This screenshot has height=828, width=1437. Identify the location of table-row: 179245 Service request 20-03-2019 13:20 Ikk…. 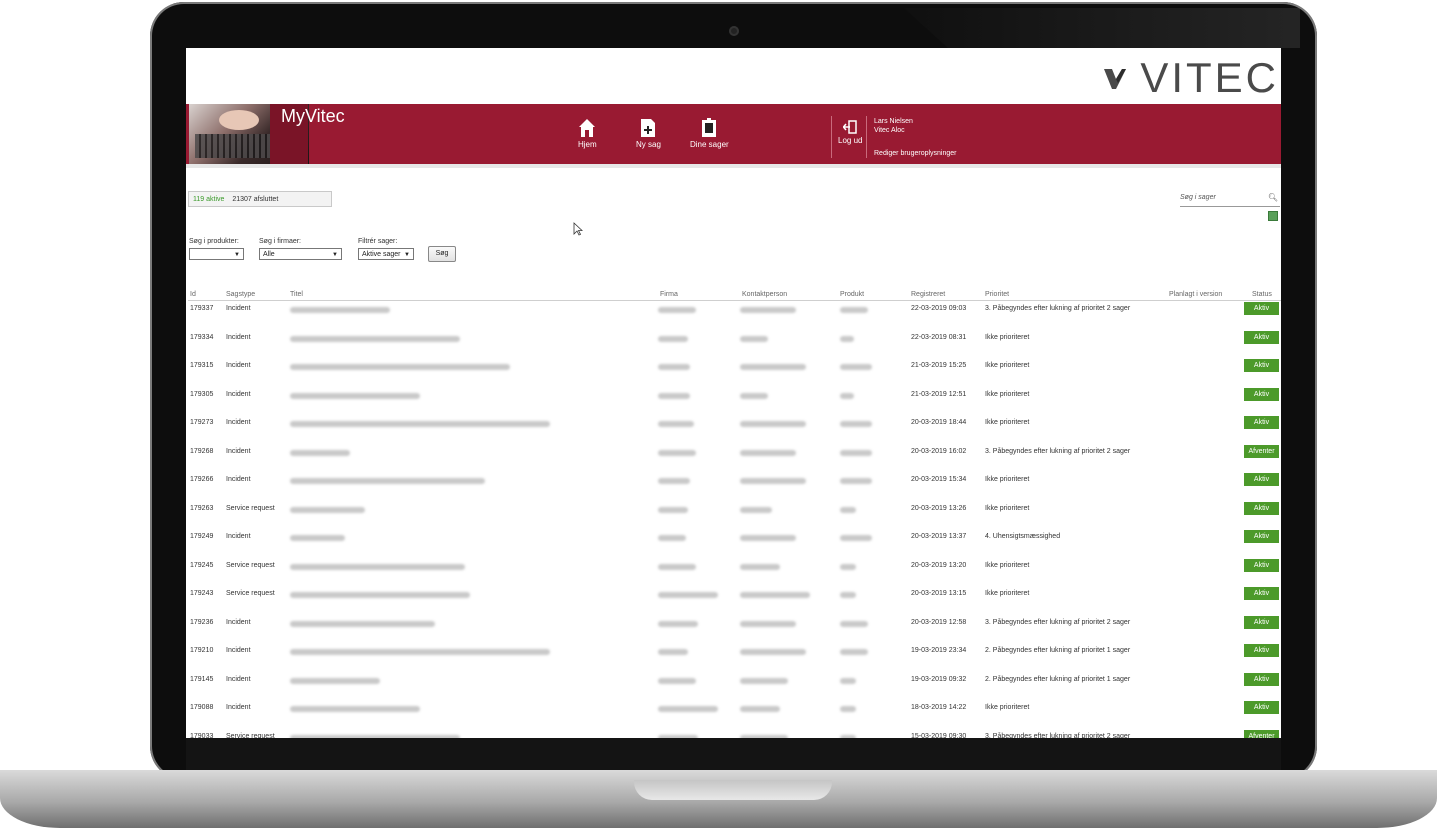
(733, 566).